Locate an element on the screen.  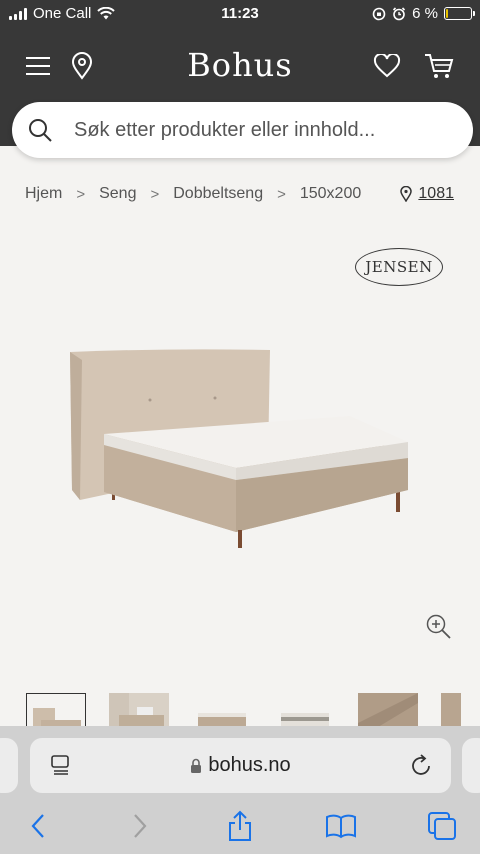
browser-bottom-bar: bohus.no is located at coordinates (240, 790).